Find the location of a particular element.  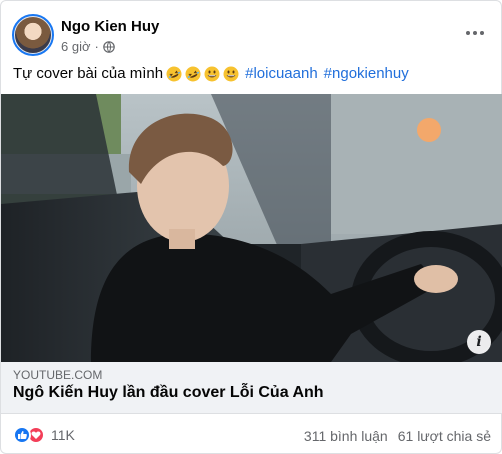

reaction-count: 11K is located at coordinates (63, 435).